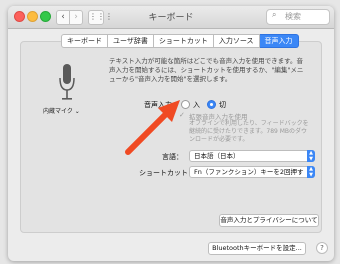 The height and width of the screenshot is (264, 340). I want to click on tab-bar: キーボード ユーザ辞書 ショートカット 入力ソース 音声入力, so click(180, 41).